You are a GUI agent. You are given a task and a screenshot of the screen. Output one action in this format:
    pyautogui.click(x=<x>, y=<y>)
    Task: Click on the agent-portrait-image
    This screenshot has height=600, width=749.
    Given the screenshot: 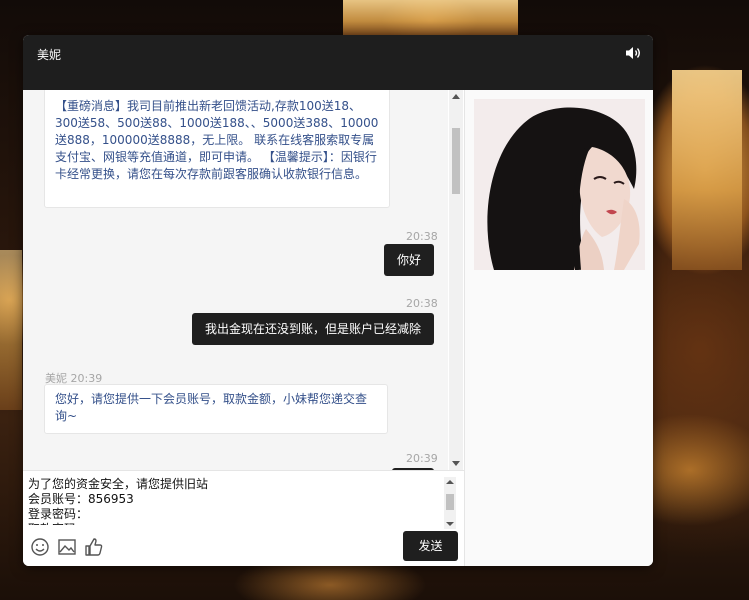 What is the action you would take?
    pyautogui.click(x=559, y=184)
    